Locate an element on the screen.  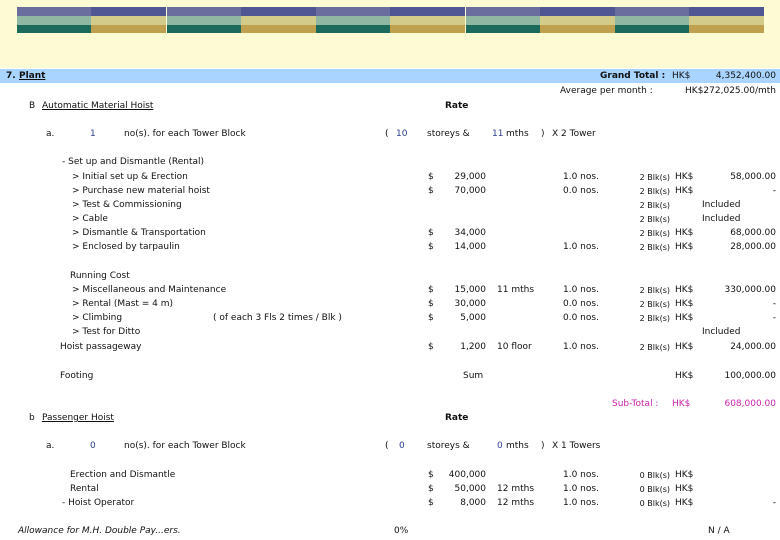
storeys-num: 10 is located at coordinates (401, 134).